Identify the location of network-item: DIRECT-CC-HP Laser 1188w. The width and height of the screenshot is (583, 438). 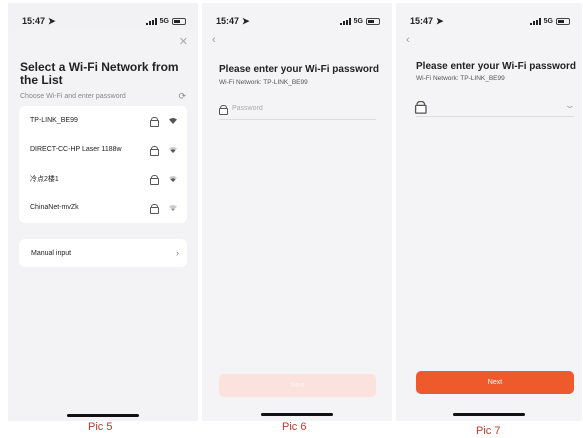
(103, 149).